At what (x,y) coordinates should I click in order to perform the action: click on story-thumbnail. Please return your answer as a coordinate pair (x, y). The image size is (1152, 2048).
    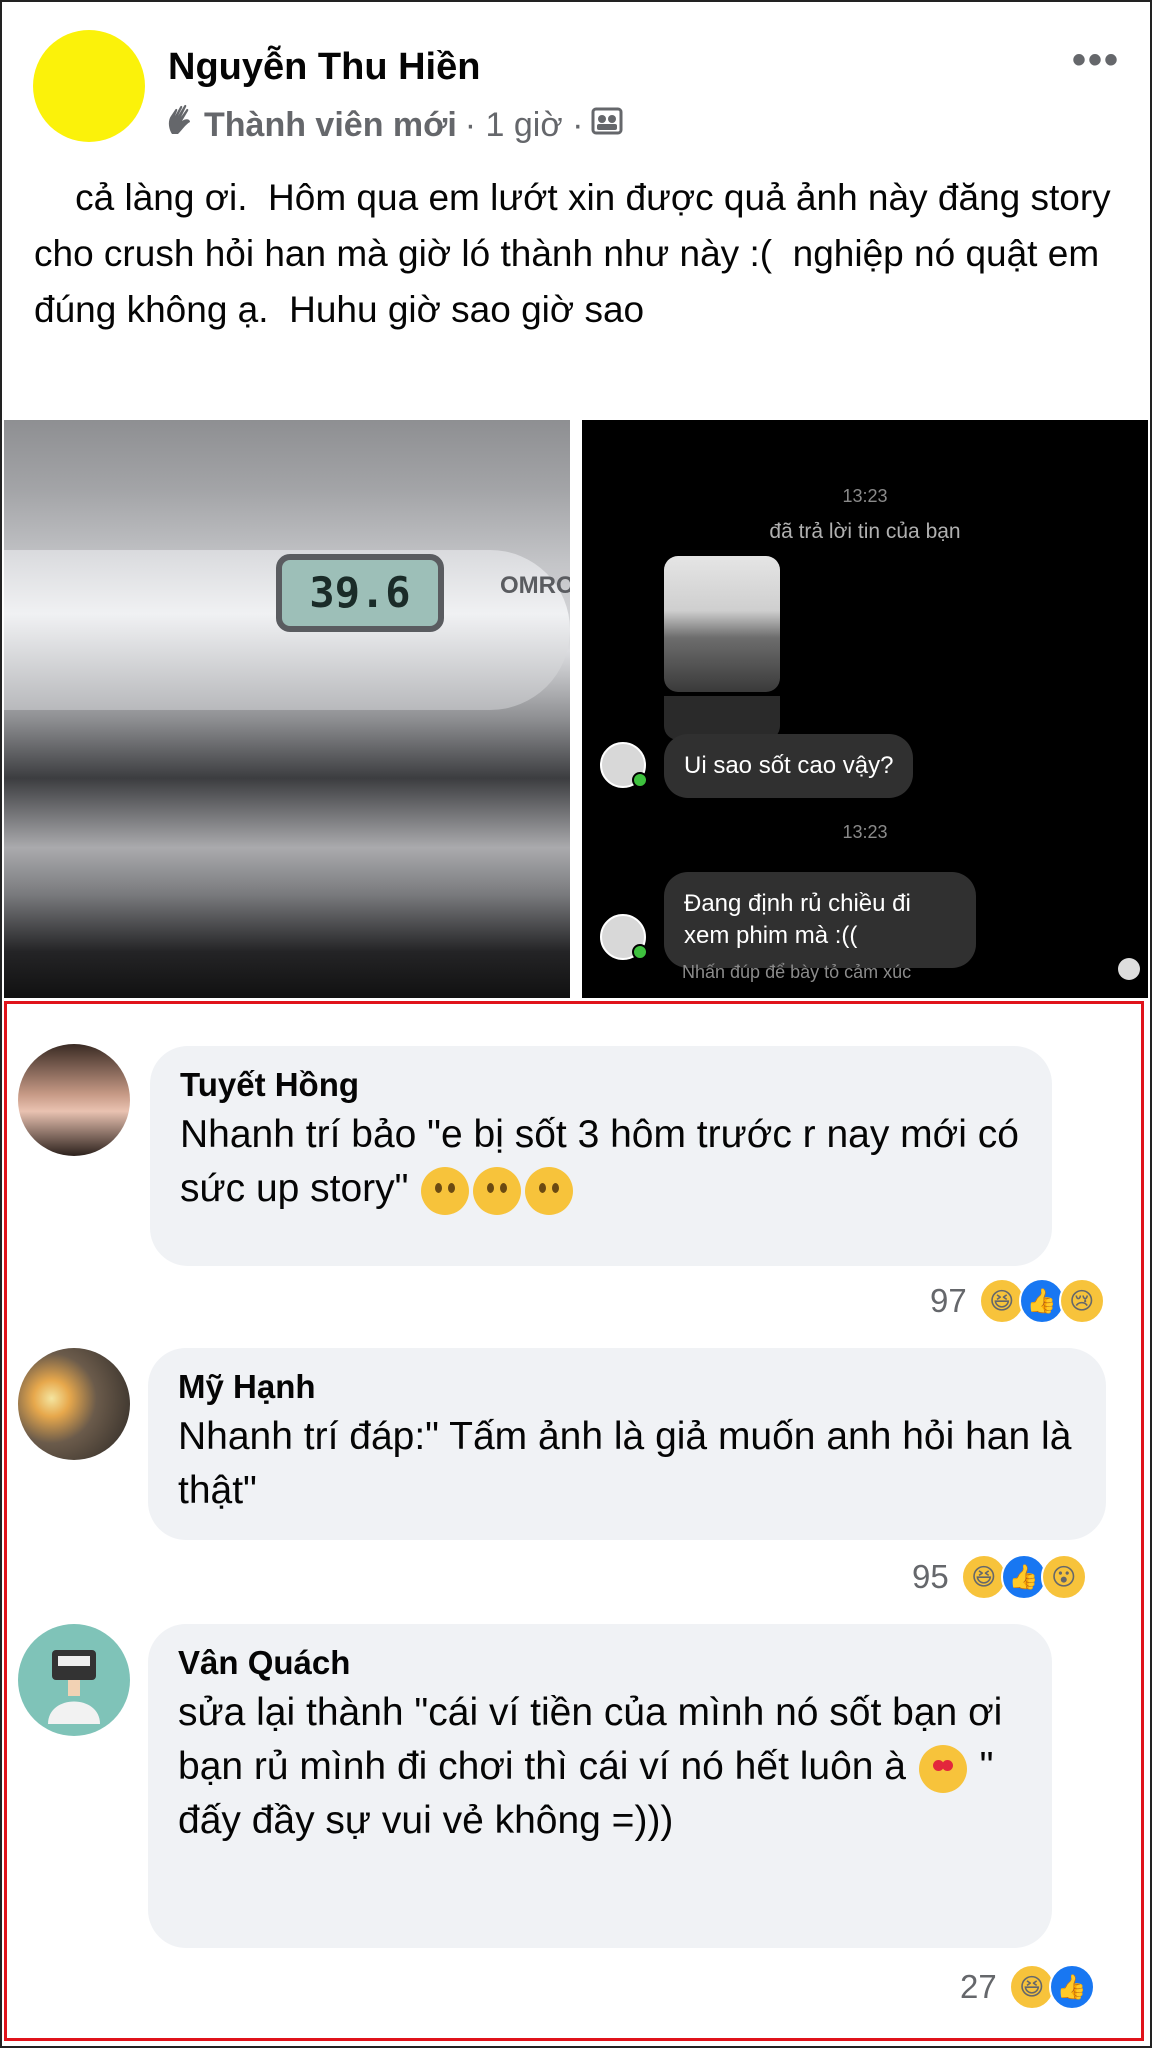
    Looking at the image, I should click on (722, 624).